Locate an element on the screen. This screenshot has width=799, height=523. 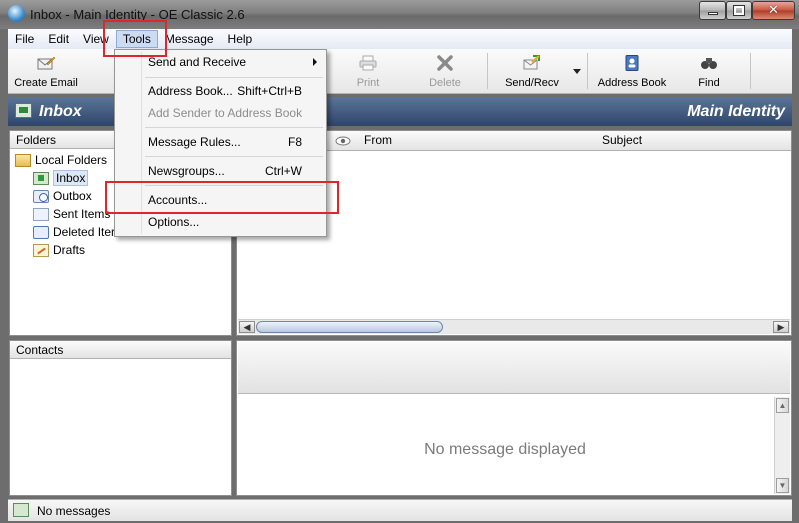
contacts-heading: Contacts is located at coordinates (120, 350).